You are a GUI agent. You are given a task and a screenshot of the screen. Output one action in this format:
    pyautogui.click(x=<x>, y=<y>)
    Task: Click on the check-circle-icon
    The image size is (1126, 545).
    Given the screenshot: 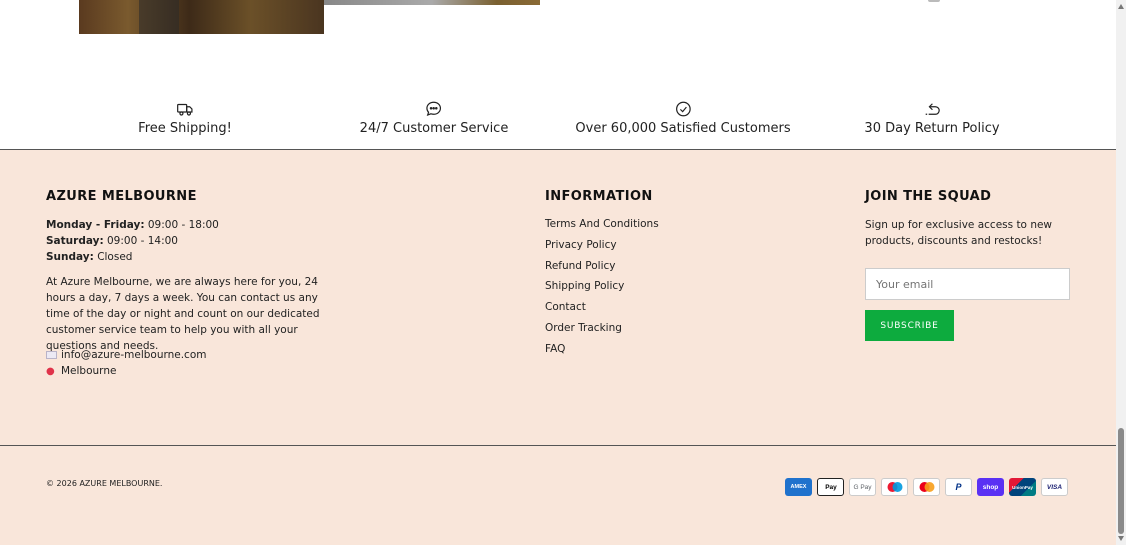 What is the action you would take?
    pyautogui.click(x=683, y=109)
    